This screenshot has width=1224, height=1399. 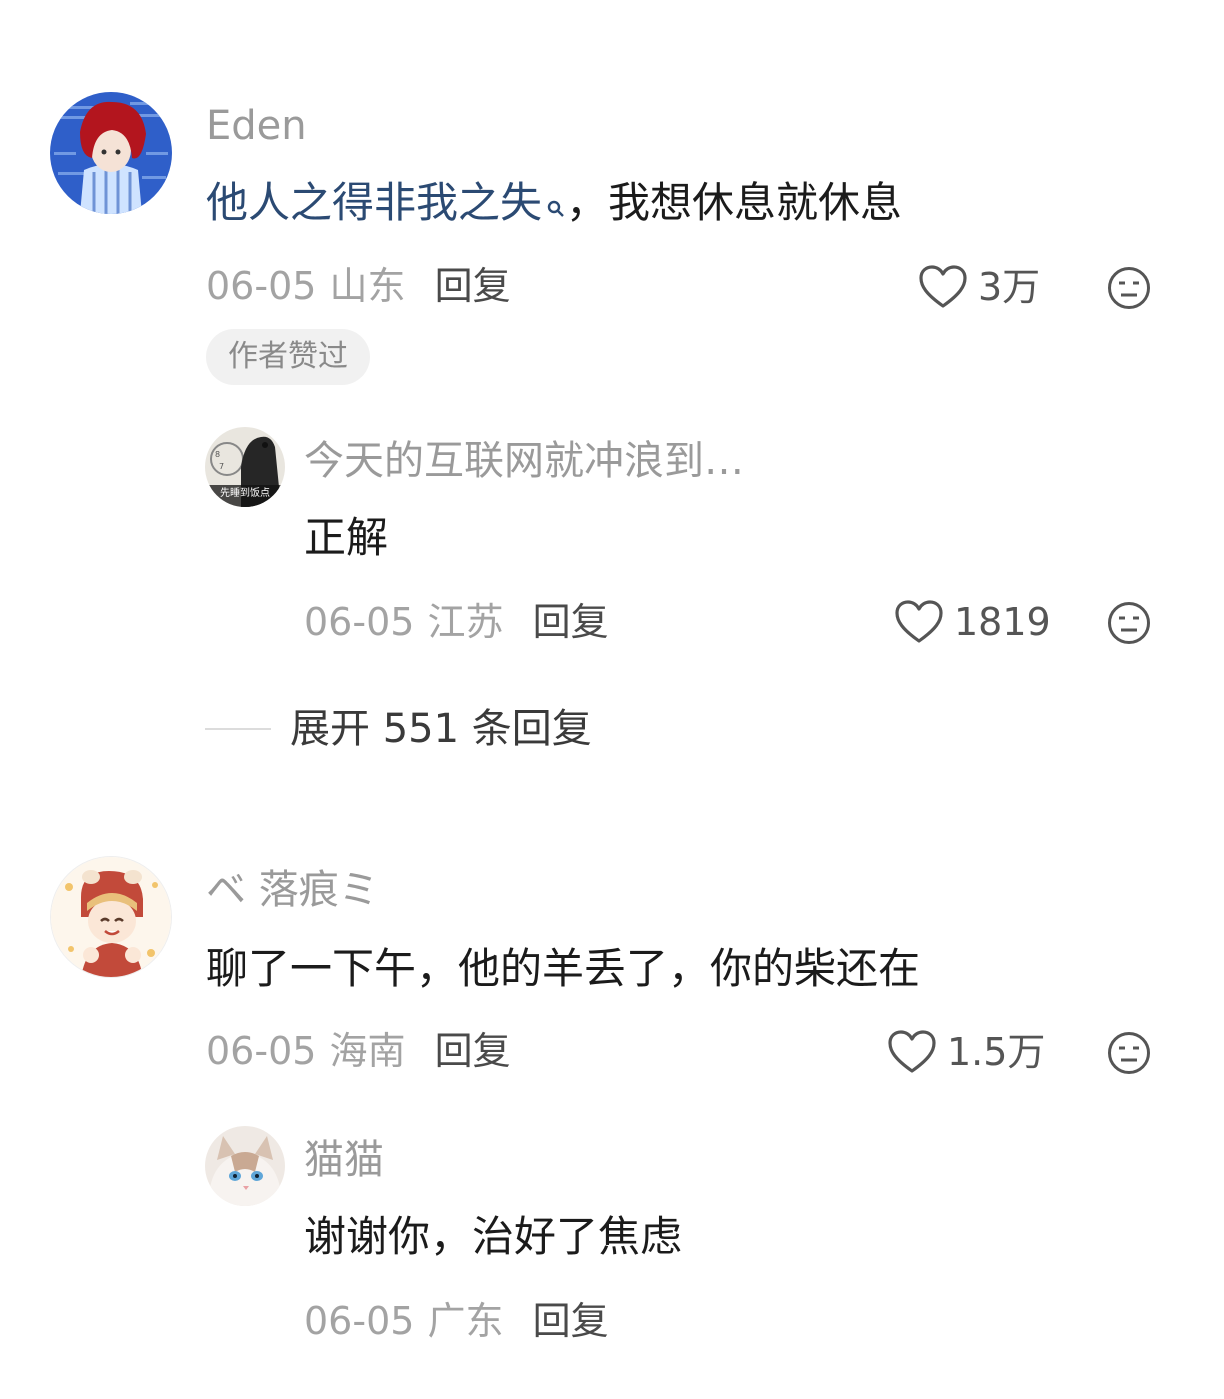 What do you see at coordinates (217, 454) in the screenshot?
I see `svg-text: 8` at bounding box center [217, 454].